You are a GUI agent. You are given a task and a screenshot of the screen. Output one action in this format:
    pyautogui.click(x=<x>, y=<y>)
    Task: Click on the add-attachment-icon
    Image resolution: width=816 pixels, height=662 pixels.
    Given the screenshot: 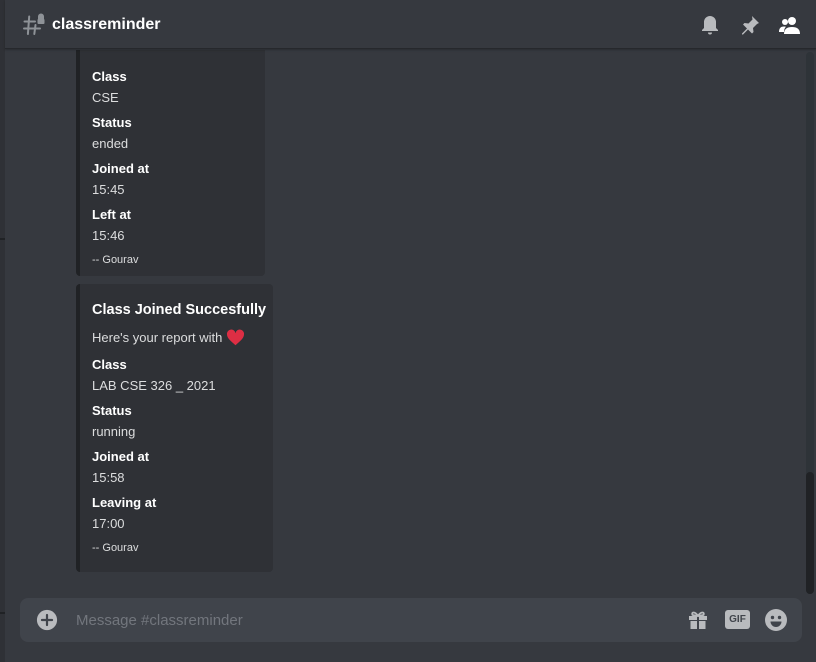 What is the action you would take?
    pyautogui.click(x=47, y=620)
    